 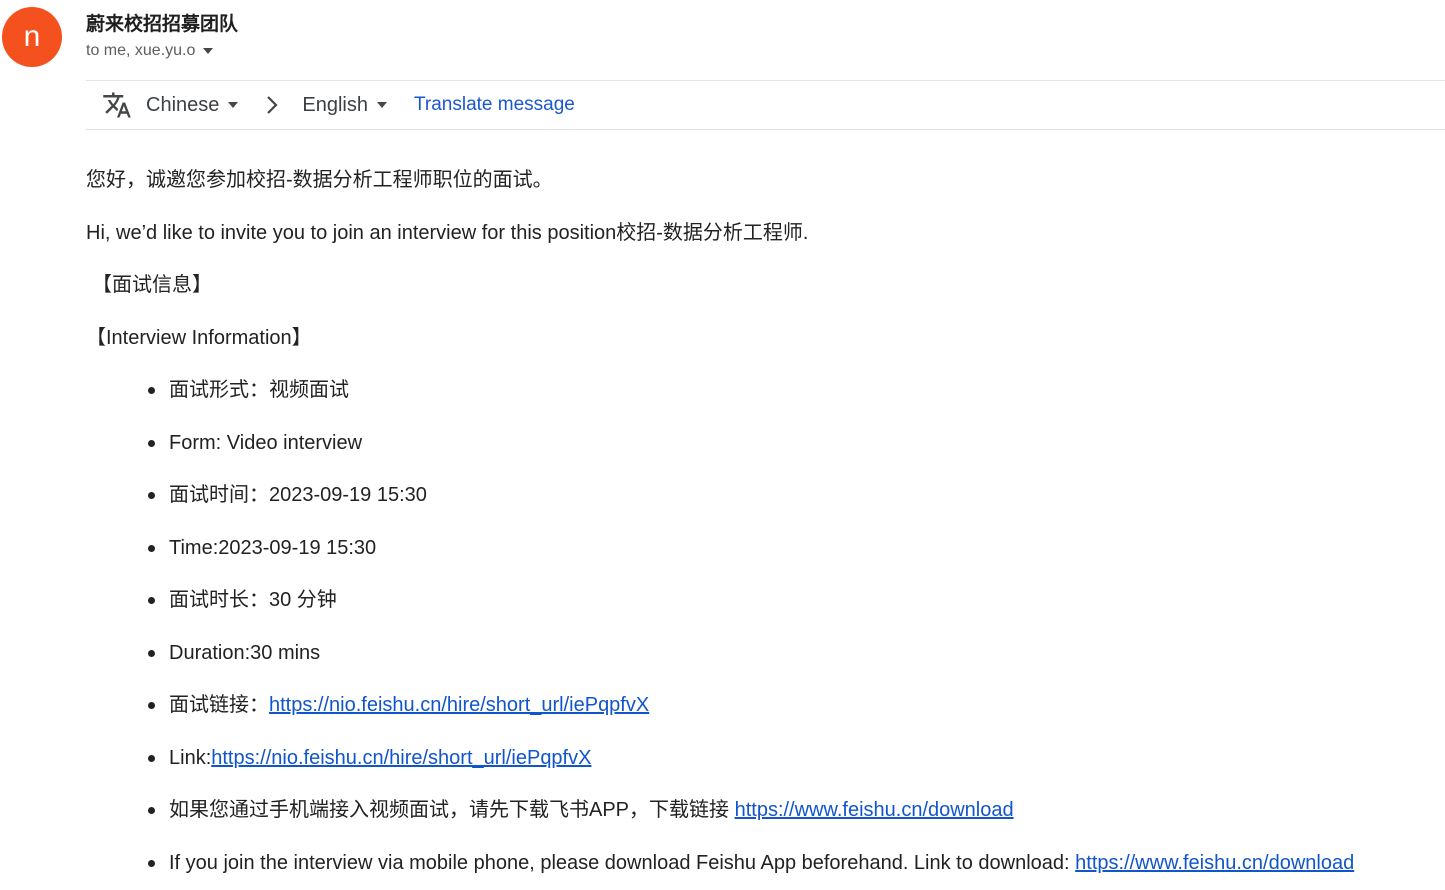 What do you see at coordinates (319, 180) in the screenshot?
I see `greeting-zh: 您好，诚邀您参加校招-数据分析工程师职位的面试。` at bounding box center [319, 180].